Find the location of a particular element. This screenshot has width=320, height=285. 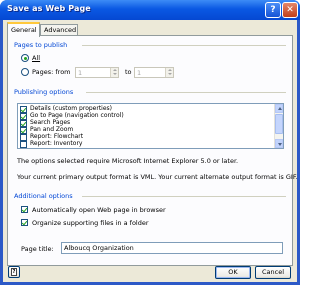

go-to-page-label: Go to Page (navigation control) is located at coordinates (77, 115).